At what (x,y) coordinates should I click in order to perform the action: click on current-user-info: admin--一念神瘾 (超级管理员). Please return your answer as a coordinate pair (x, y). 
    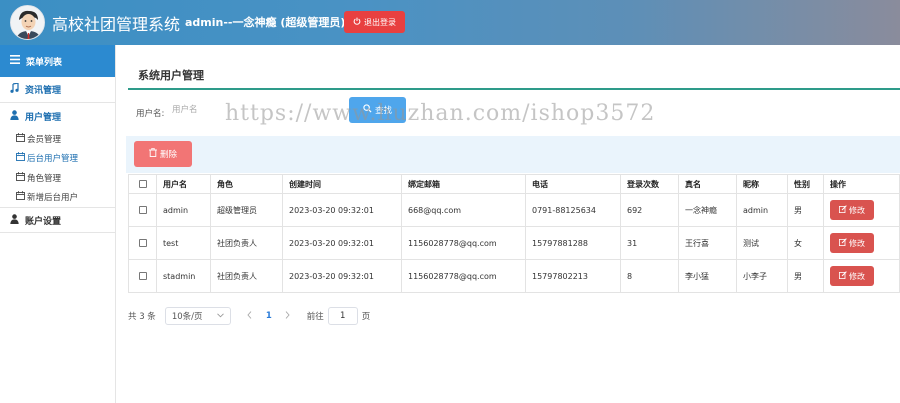
    Looking at the image, I should click on (265, 22).